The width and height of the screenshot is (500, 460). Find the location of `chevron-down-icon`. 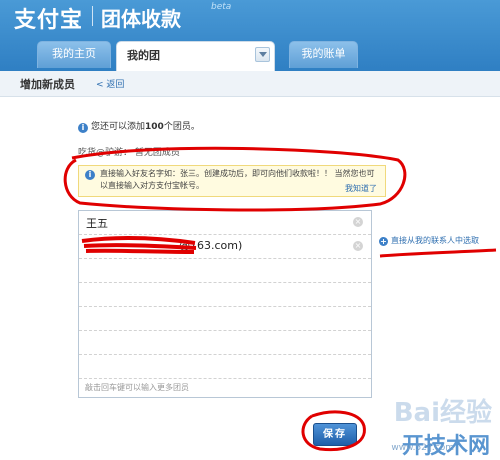

chevron-down-icon is located at coordinates (262, 54).